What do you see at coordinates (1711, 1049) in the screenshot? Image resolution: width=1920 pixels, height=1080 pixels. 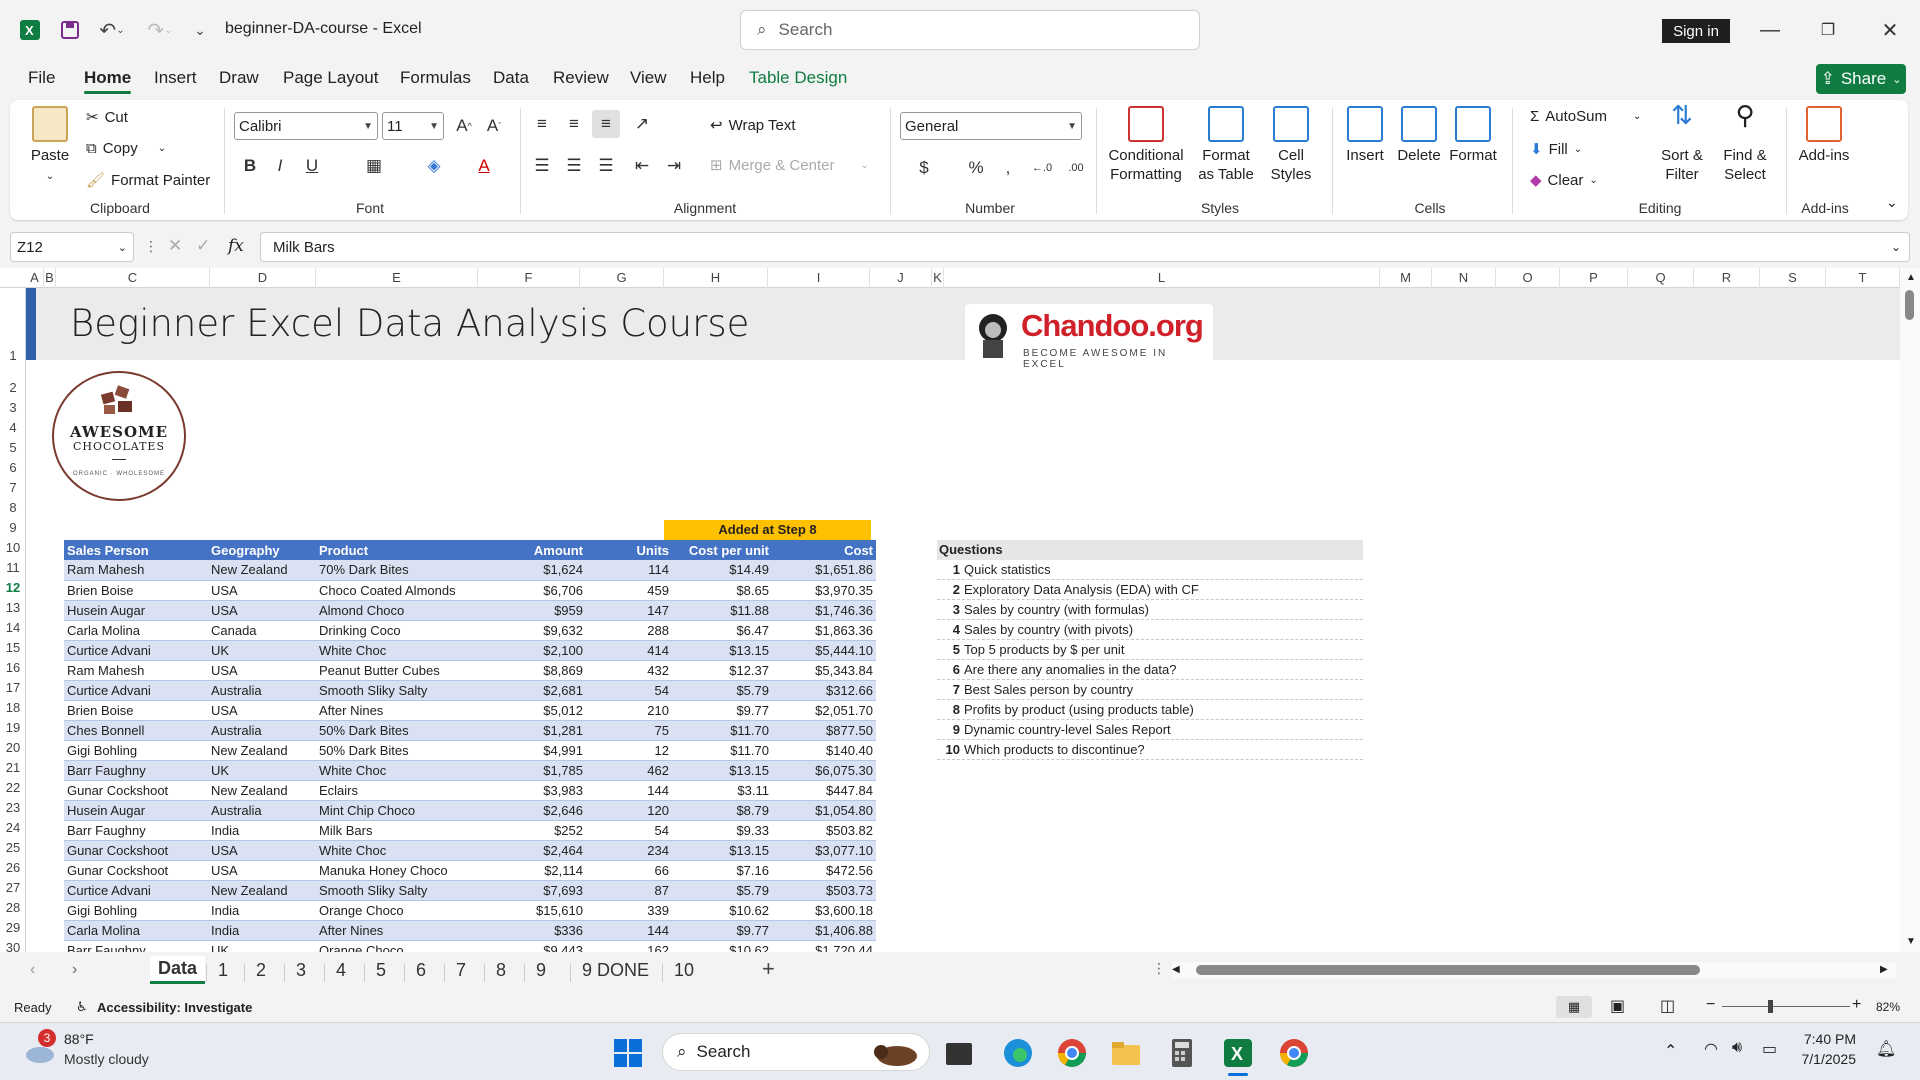 I see `wifi-icon: ◠` at bounding box center [1711, 1049].